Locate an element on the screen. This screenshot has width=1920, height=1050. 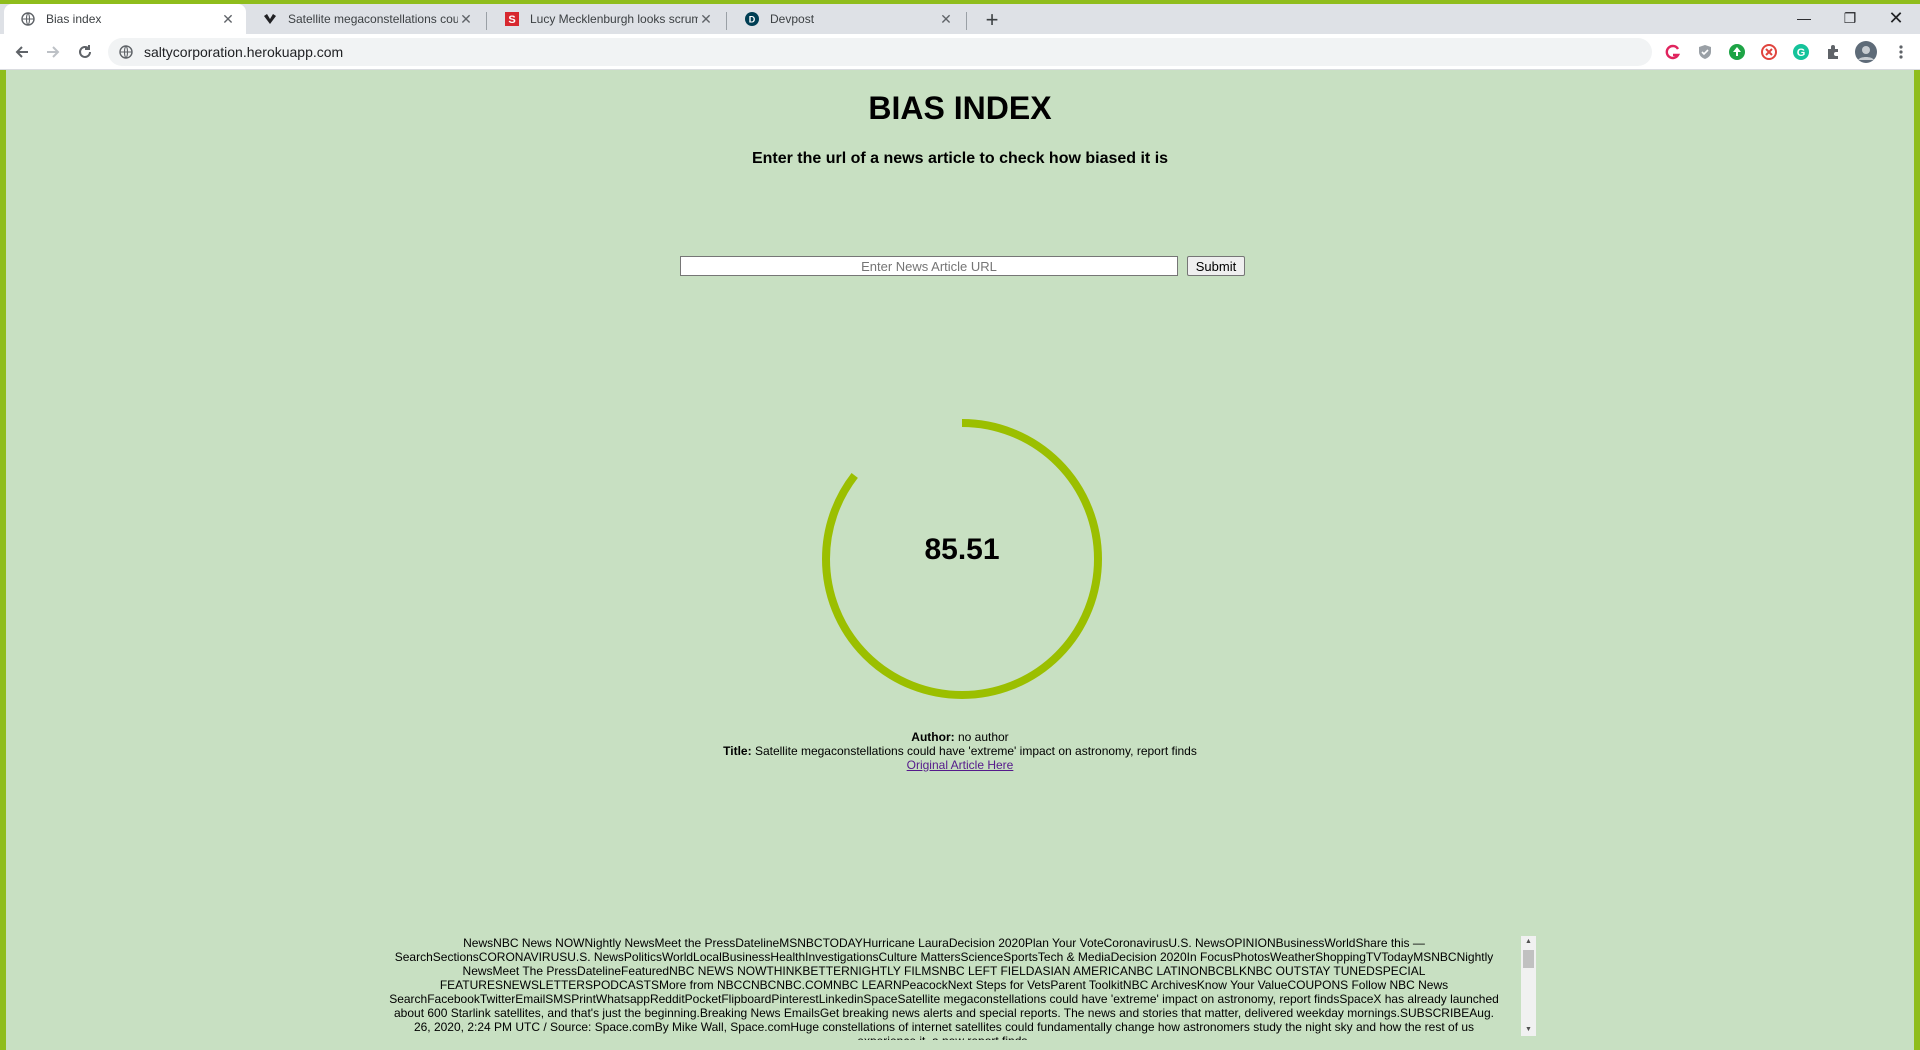
title-label: Title: is located at coordinates (737, 751).